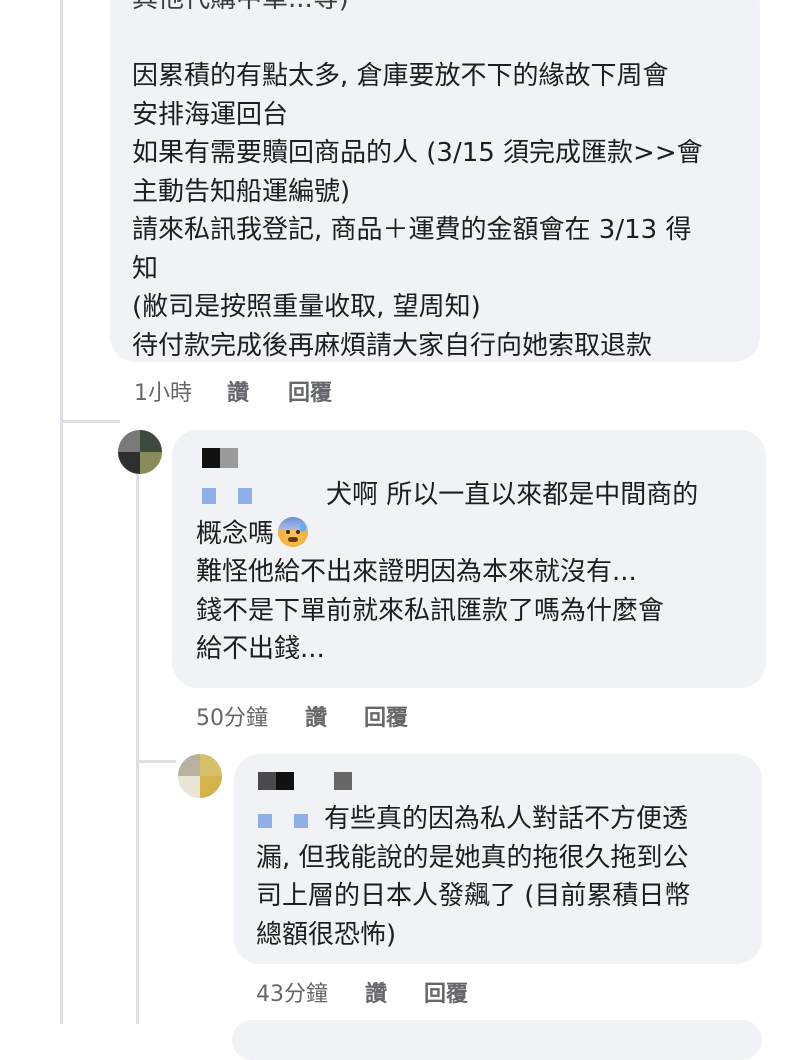  Describe the element at coordinates (473, 896) in the screenshot. I see `comment-3-line: 司上層的日本人發飆了 (目前累積日幣` at that location.